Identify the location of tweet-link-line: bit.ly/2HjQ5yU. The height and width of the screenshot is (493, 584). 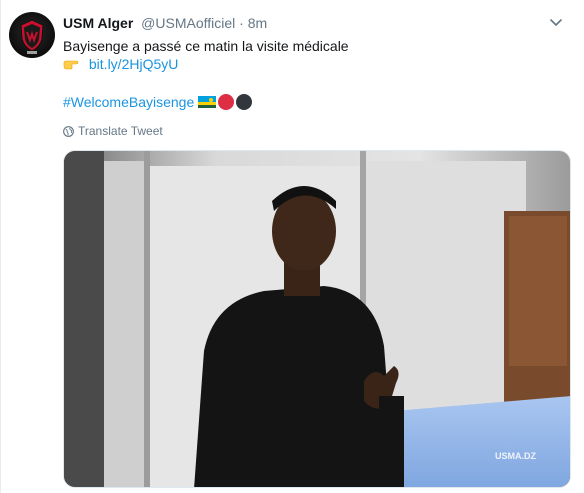
(120, 64).